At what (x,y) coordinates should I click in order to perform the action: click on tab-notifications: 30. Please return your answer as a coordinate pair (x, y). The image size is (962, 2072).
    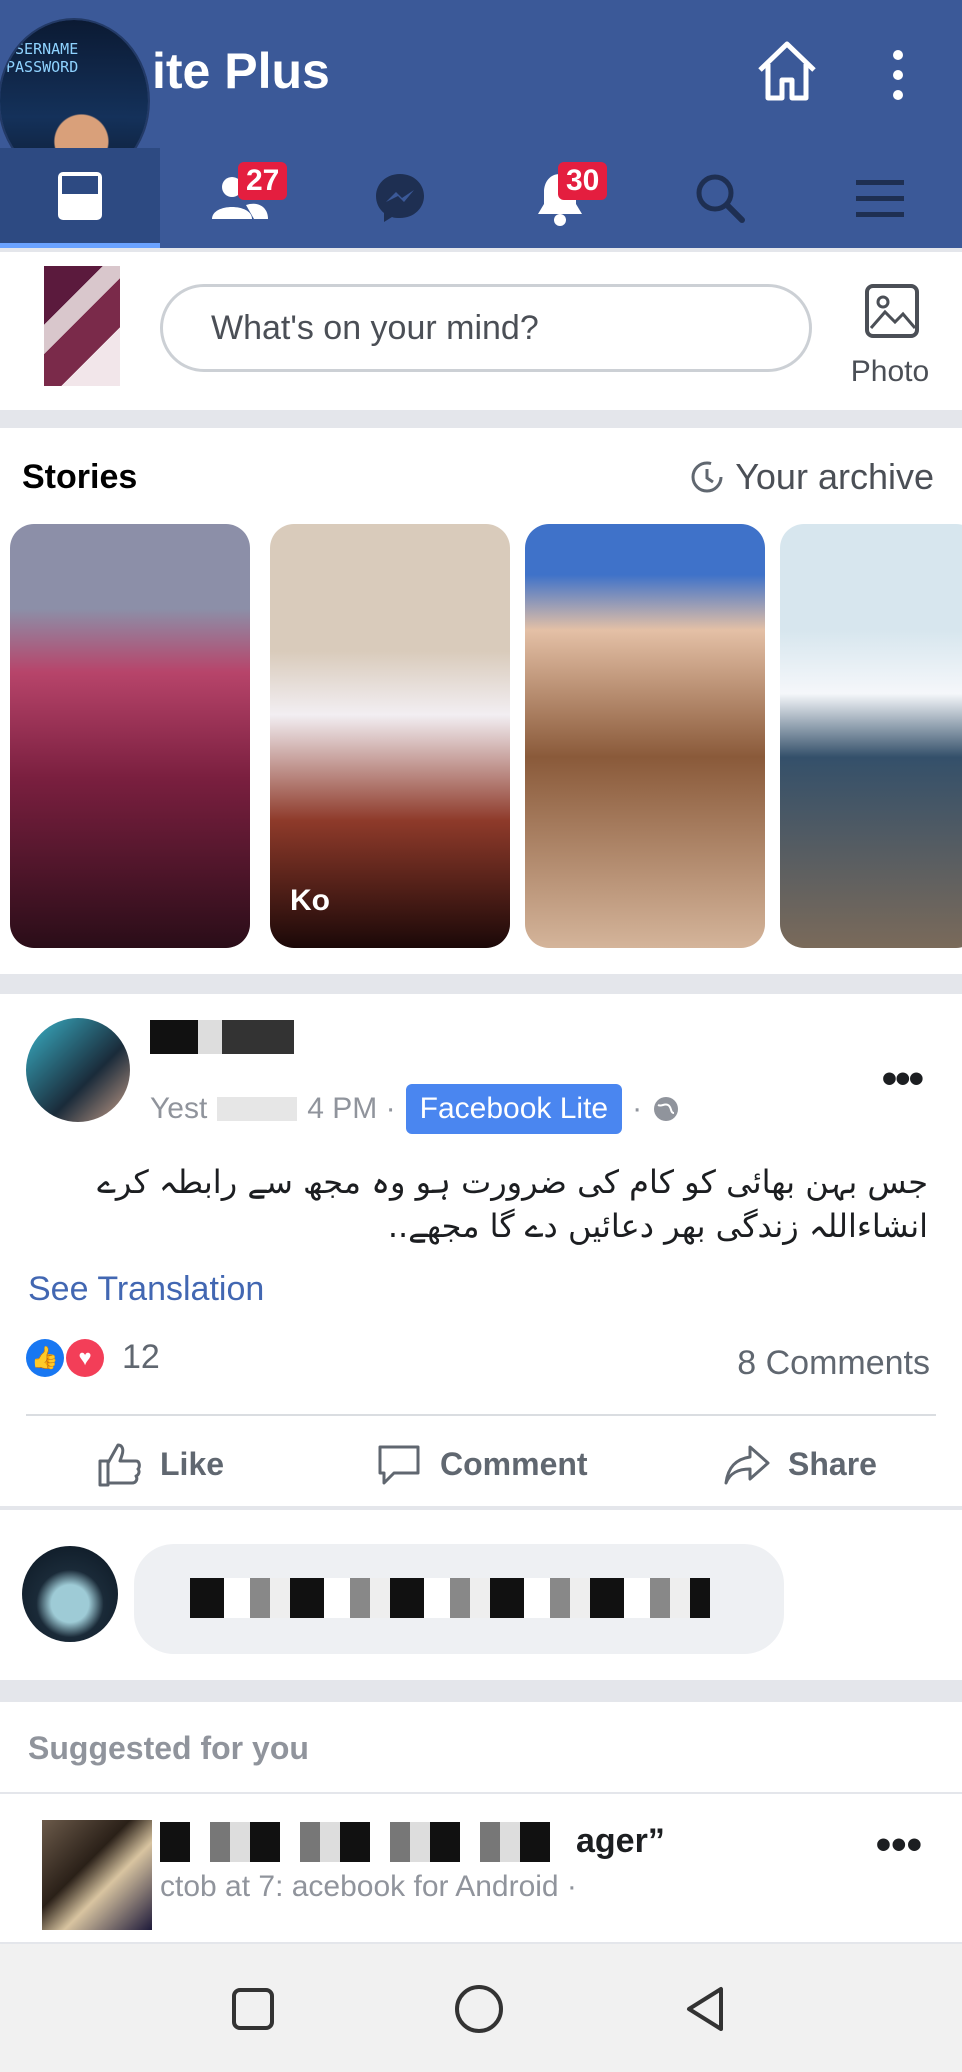
    Looking at the image, I should click on (560, 198).